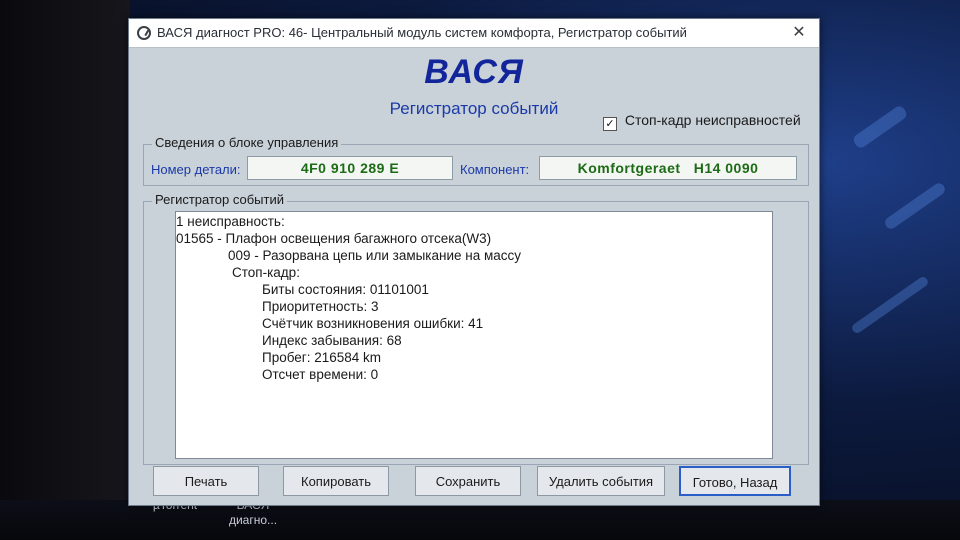 This screenshot has height=540, width=960. I want to click on log-line: Счётчик возникновения ошибки: 41, so click(373, 323).